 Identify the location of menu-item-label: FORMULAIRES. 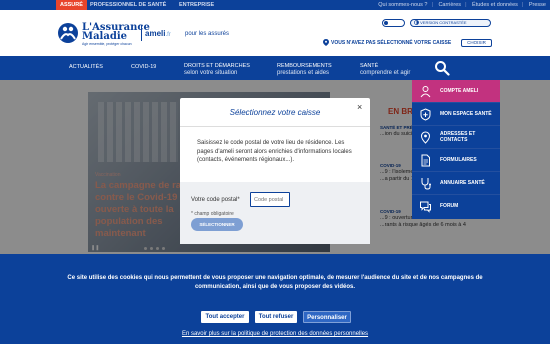
(458, 160).